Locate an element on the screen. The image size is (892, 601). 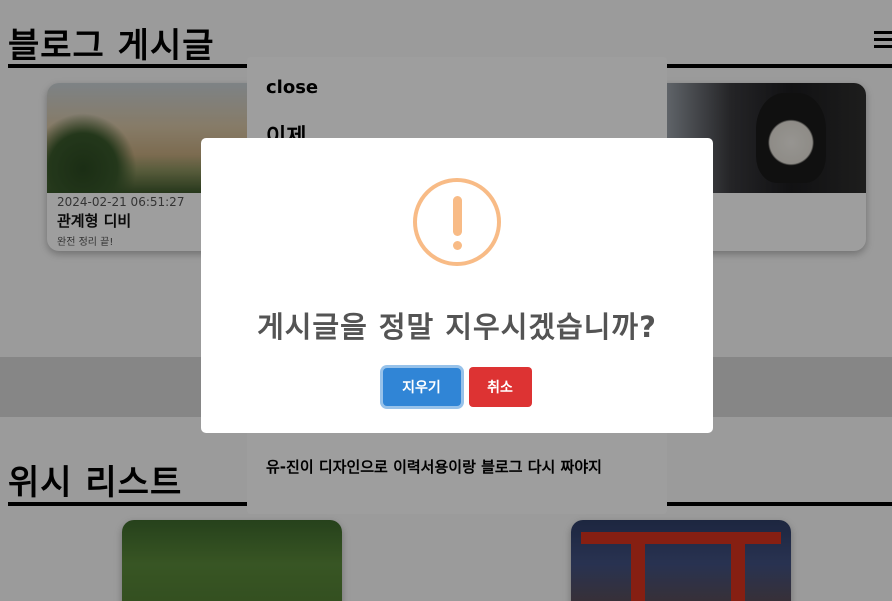
warning-icon is located at coordinates (457, 222).